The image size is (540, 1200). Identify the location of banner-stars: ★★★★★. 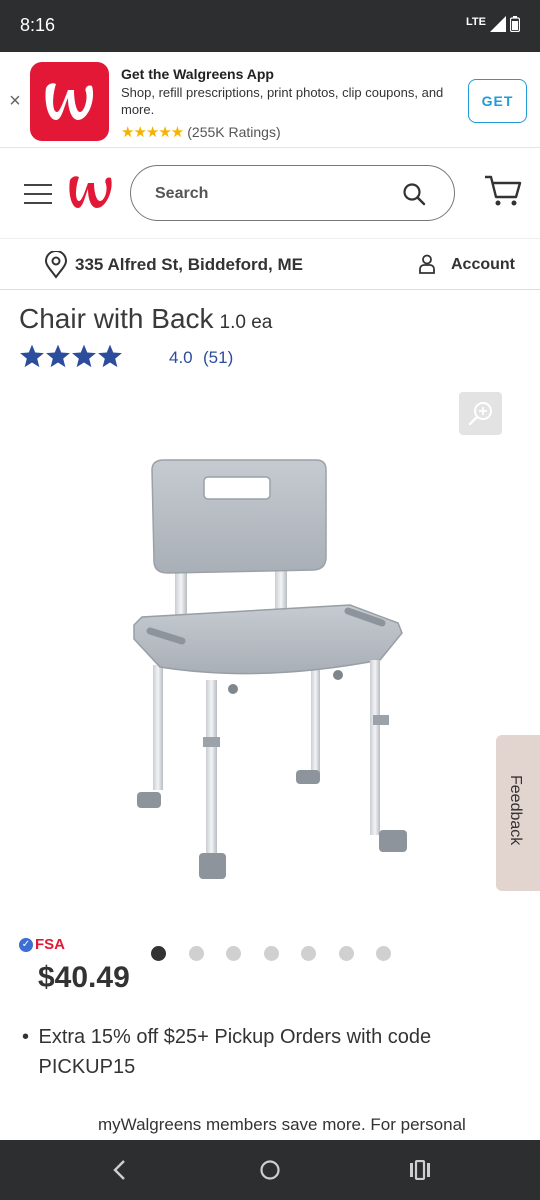
(152, 132).